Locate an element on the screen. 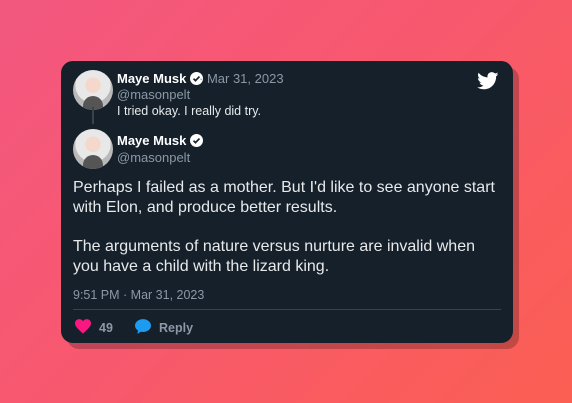 This screenshot has height=403, width=572. divider is located at coordinates (287, 309).